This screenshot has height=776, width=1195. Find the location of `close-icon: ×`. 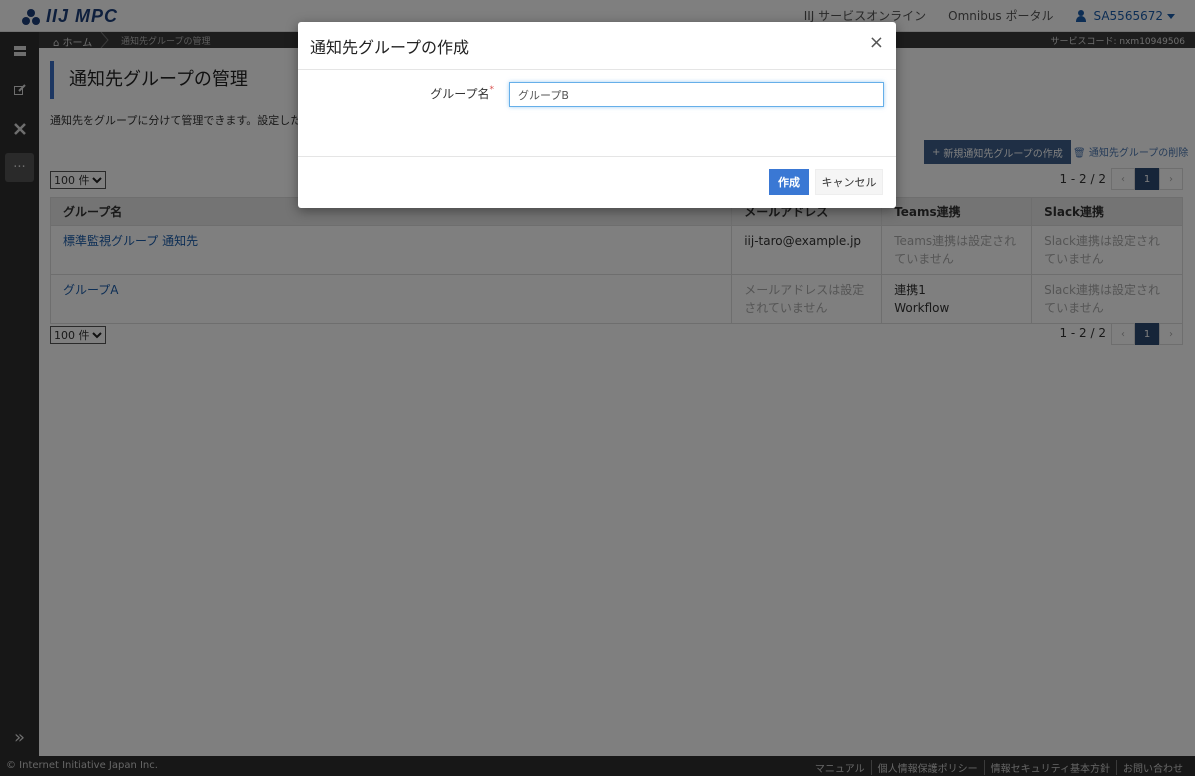

close-icon: × is located at coordinates (876, 42).